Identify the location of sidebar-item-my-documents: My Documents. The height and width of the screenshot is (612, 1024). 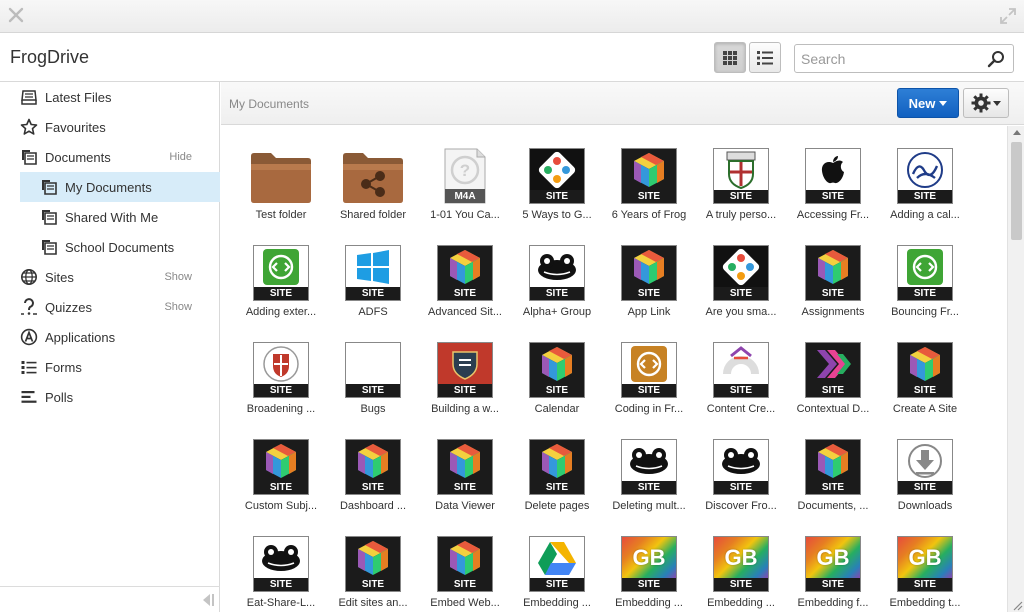
(120, 187).